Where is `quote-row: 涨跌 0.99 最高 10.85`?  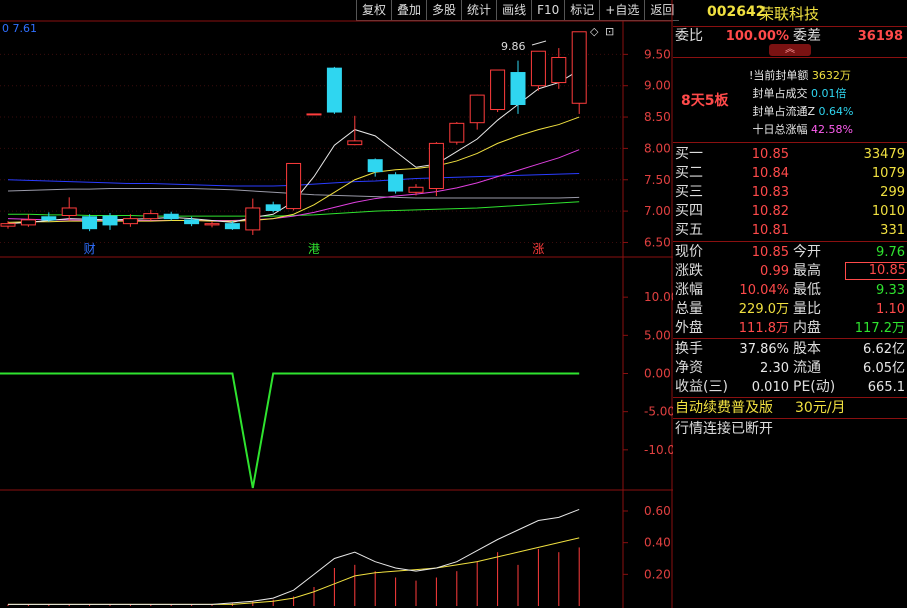
quote-row: 涨跌 0.99 最高 10.85 is located at coordinates (790, 271).